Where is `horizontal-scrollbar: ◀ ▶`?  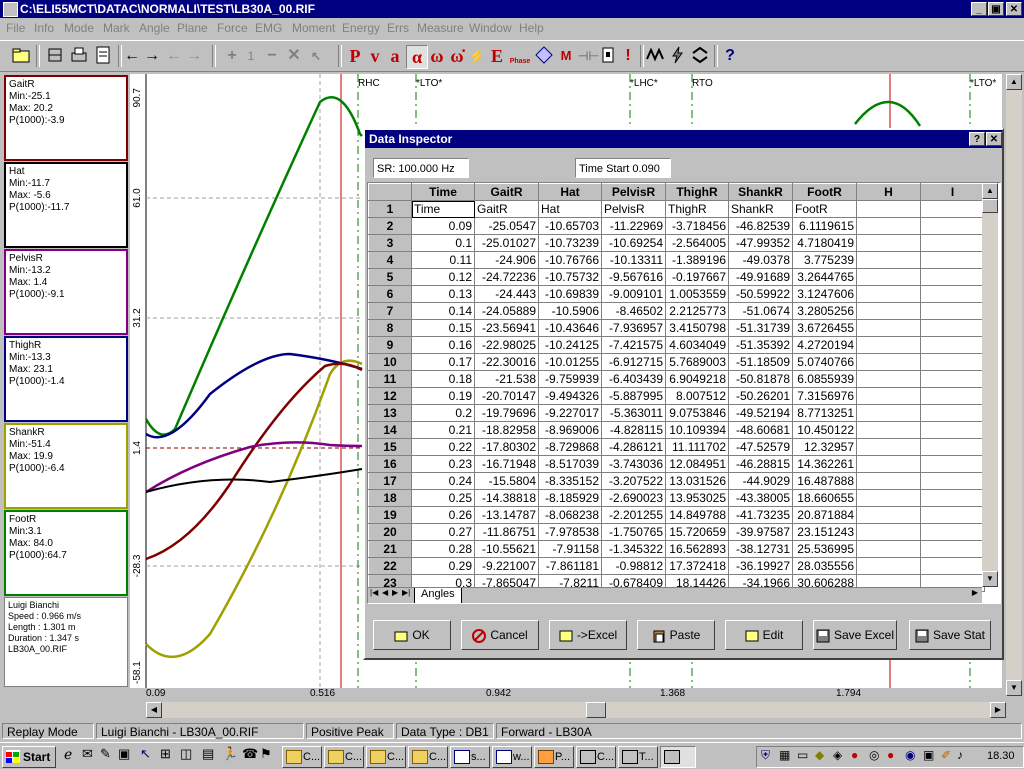
horizontal-scrollbar: ◀ ▶ is located at coordinates (576, 710).